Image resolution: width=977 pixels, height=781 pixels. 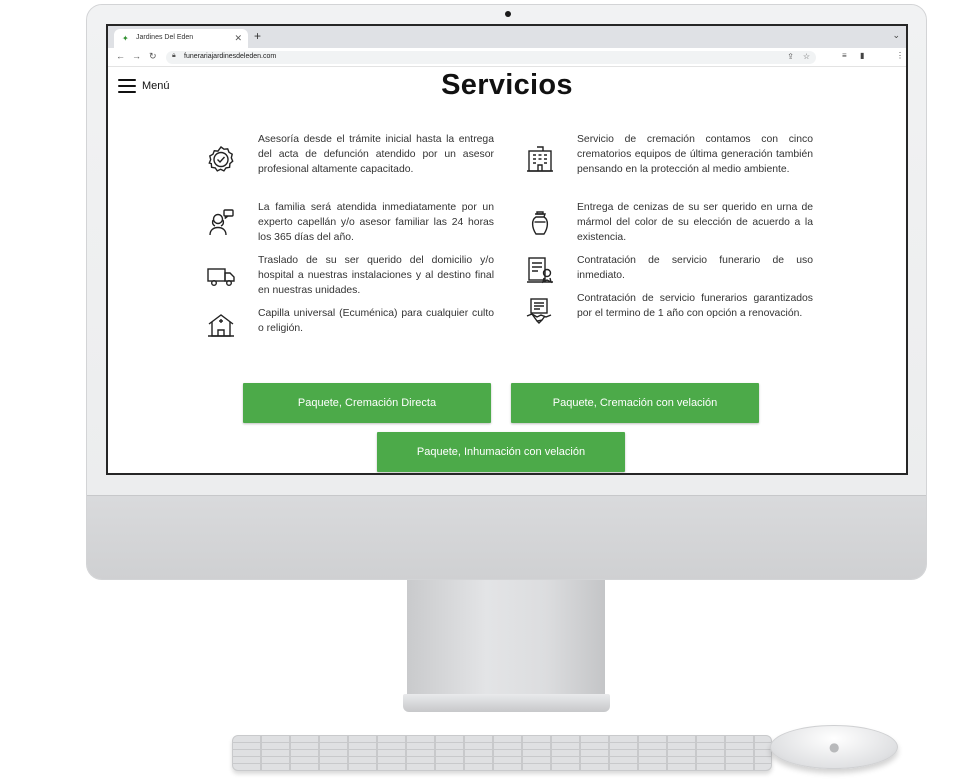 What do you see at coordinates (540, 270) in the screenshot?
I see `contract-document-icon` at bounding box center [540, 270].